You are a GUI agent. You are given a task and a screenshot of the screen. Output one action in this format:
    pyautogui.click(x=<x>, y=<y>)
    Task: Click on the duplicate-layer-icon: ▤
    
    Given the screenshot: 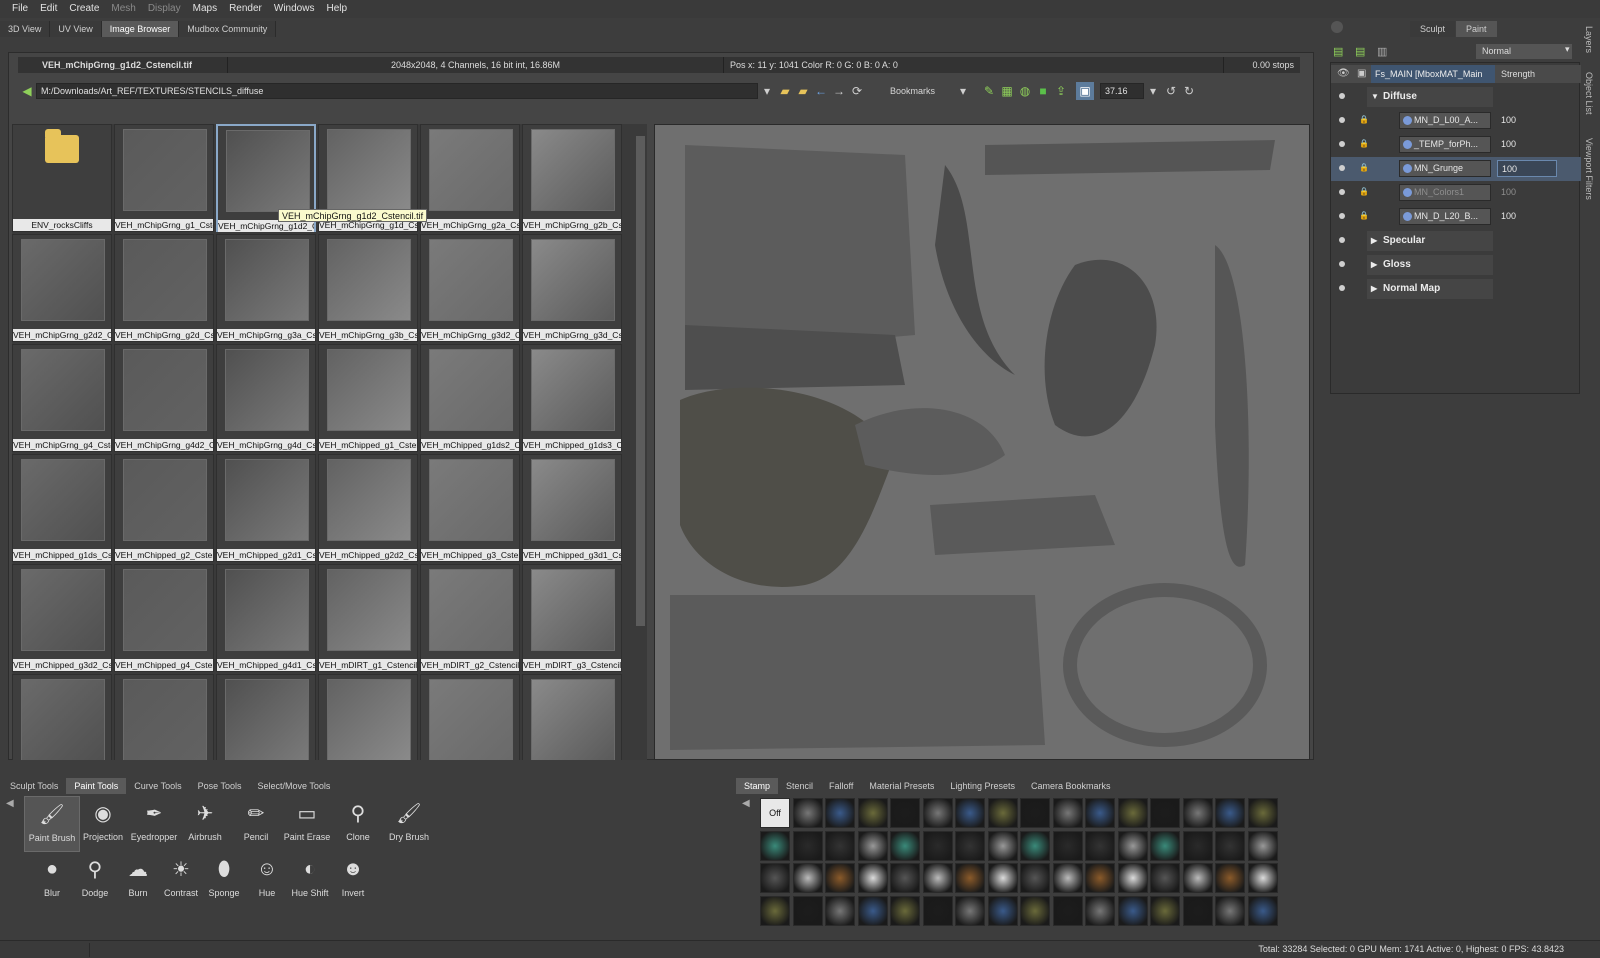 What is the action you would take?
    pyautogui.click(x=1360, y=51)
    